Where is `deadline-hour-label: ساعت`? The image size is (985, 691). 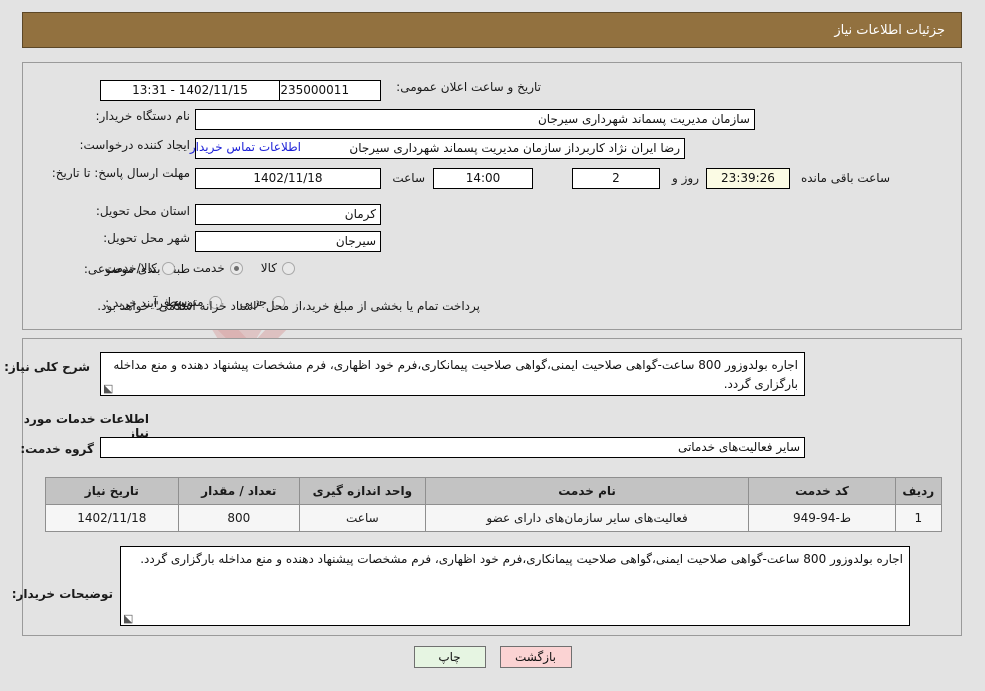
deadline-hour-label: ساعت is located at coordinates (408, 178).